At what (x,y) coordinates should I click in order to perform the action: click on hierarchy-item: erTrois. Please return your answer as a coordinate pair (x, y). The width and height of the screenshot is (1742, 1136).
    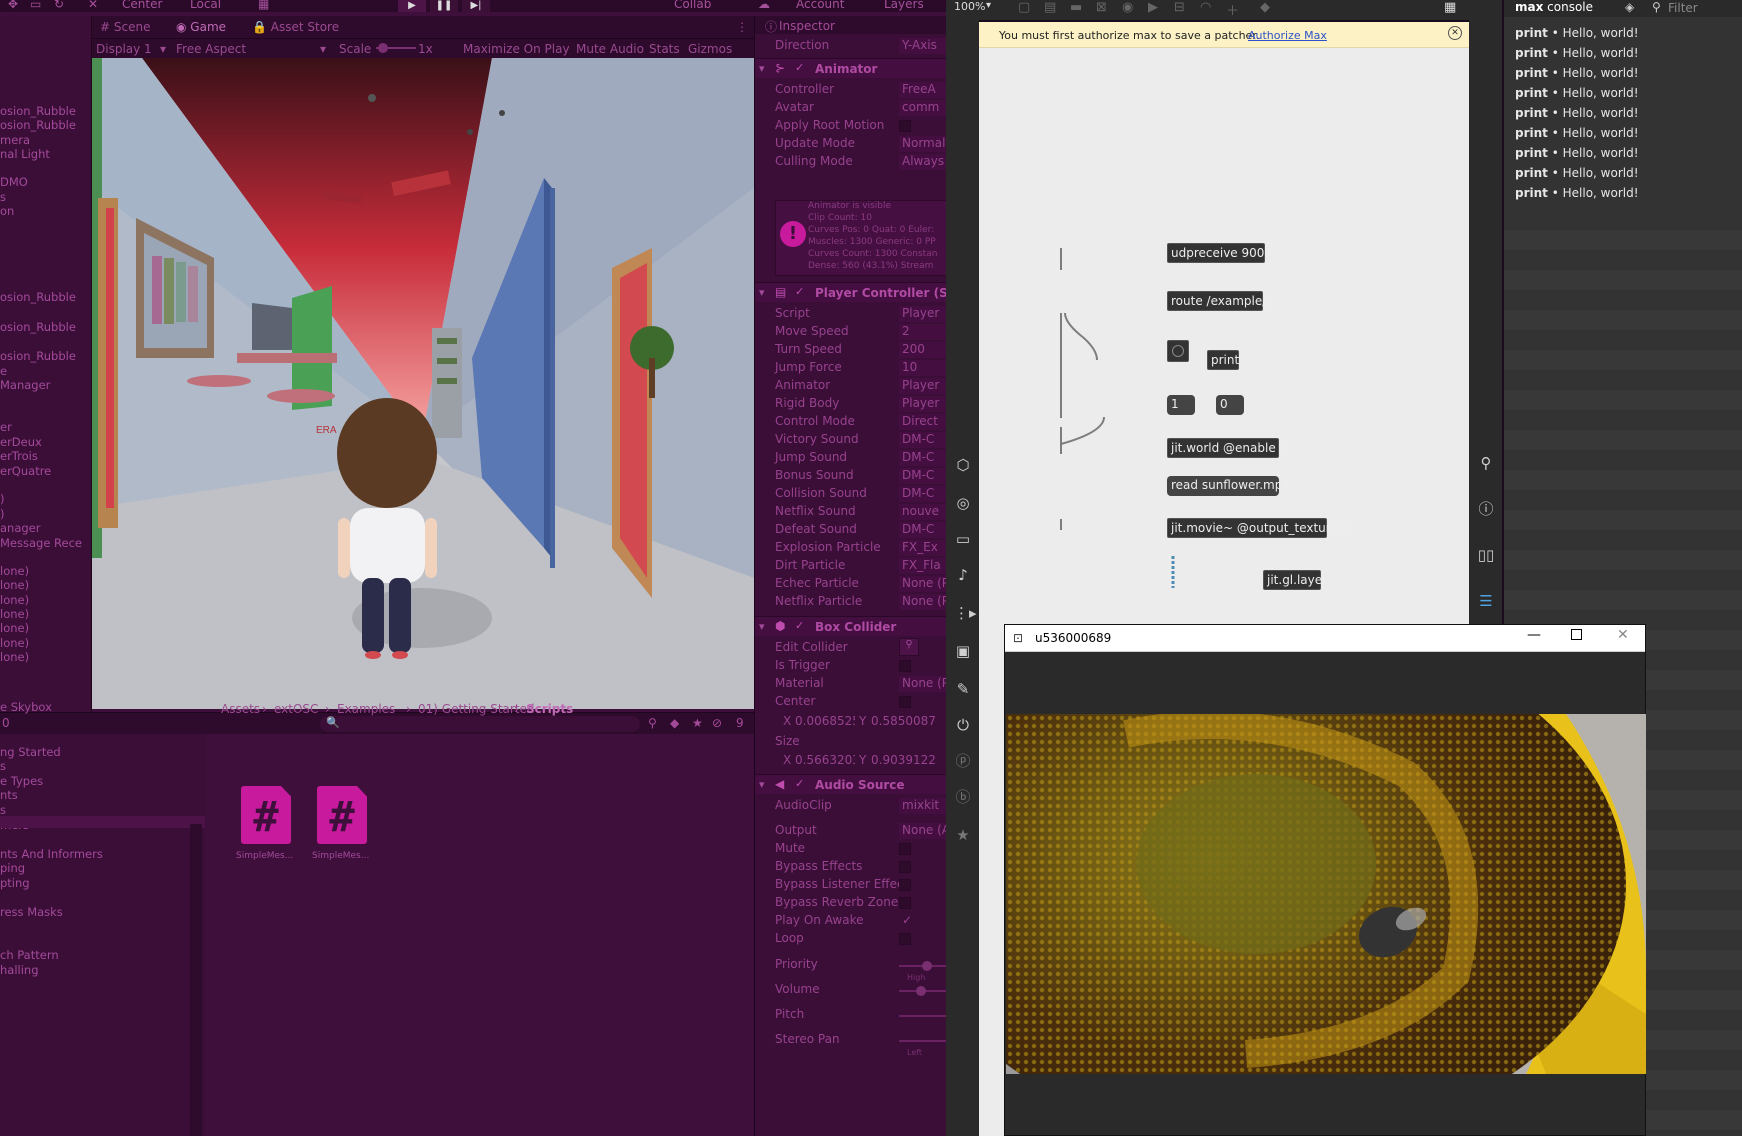
    Looking at the image, I should click on (19, 456).